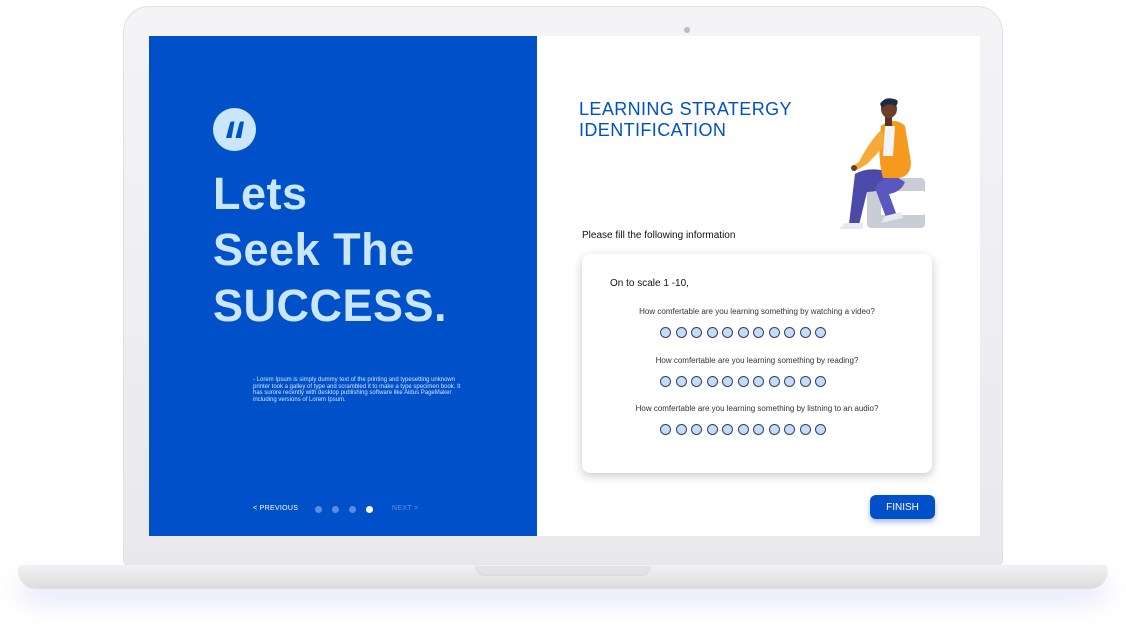 The image size is (1126, 630). I want to click on title-line-2: IDENTIFICATION, so click(653, 130).